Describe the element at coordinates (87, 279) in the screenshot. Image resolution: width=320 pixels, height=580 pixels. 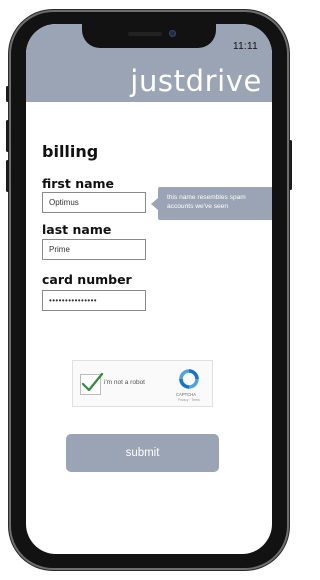
I see `card-number-label: card number` at that location.